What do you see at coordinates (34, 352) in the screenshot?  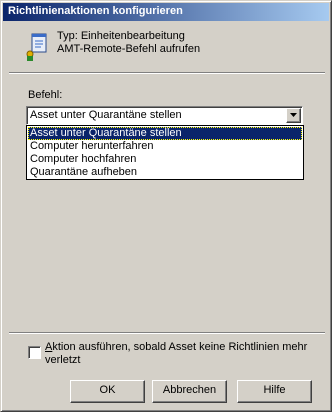 I see `run-action-checkbox` at bounding box center [34, 352].